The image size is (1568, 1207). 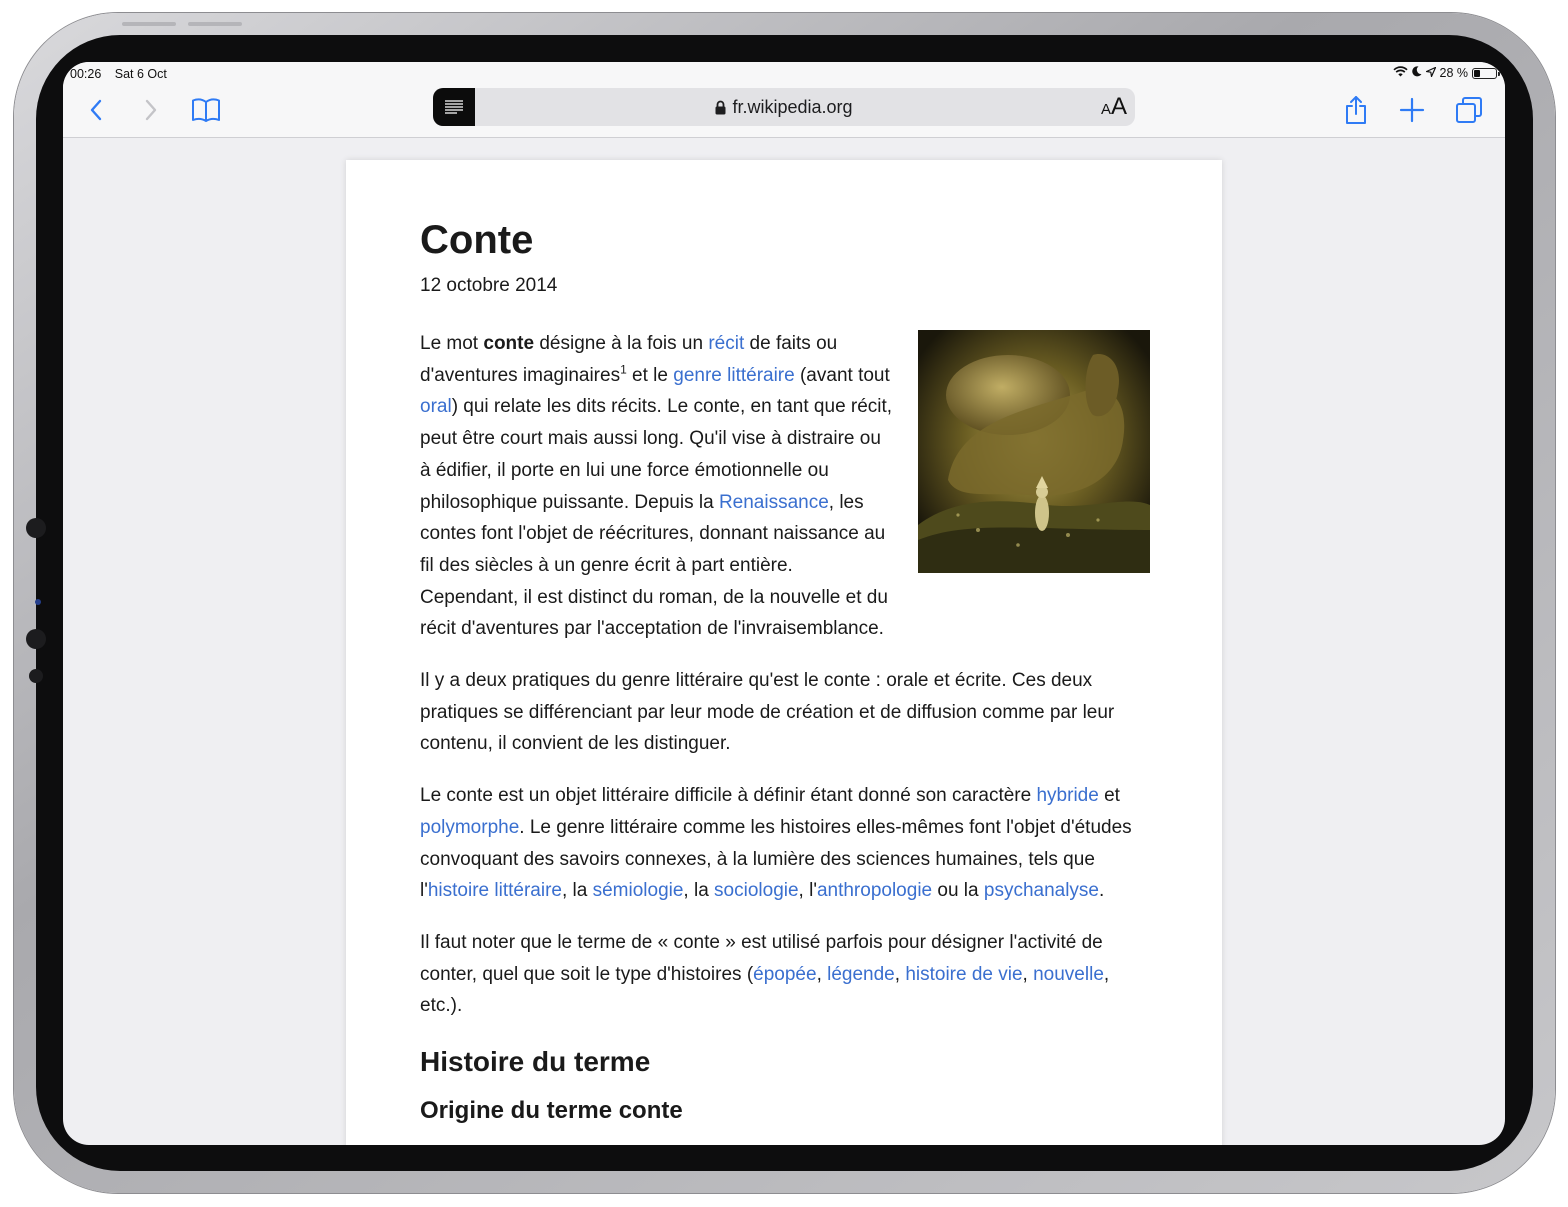 I want to click on location-arrow-icon, so click(x=1430, y=73).